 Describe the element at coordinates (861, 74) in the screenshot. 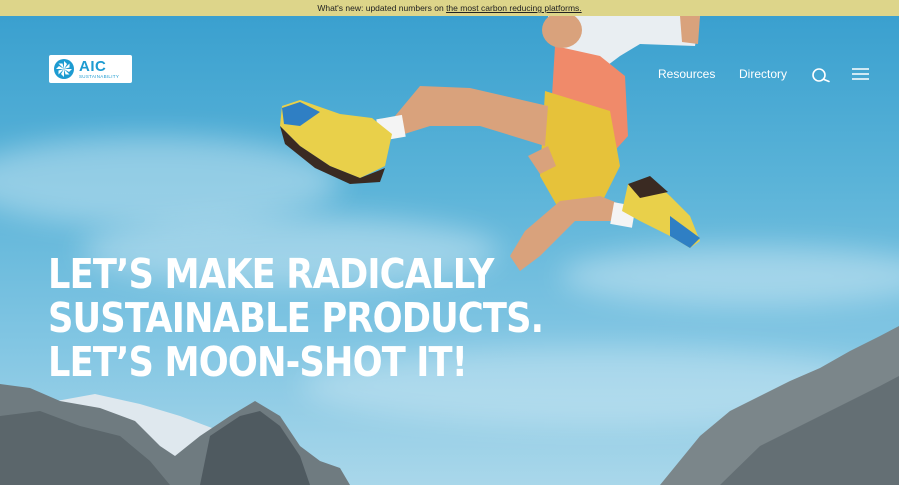

I see `hamburger-menu-icon` at that location.